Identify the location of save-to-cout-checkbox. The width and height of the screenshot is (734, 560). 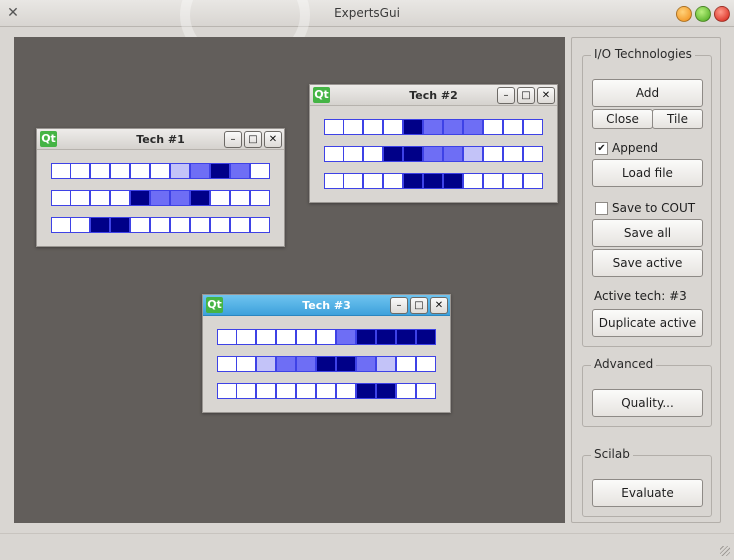
(601, 208).